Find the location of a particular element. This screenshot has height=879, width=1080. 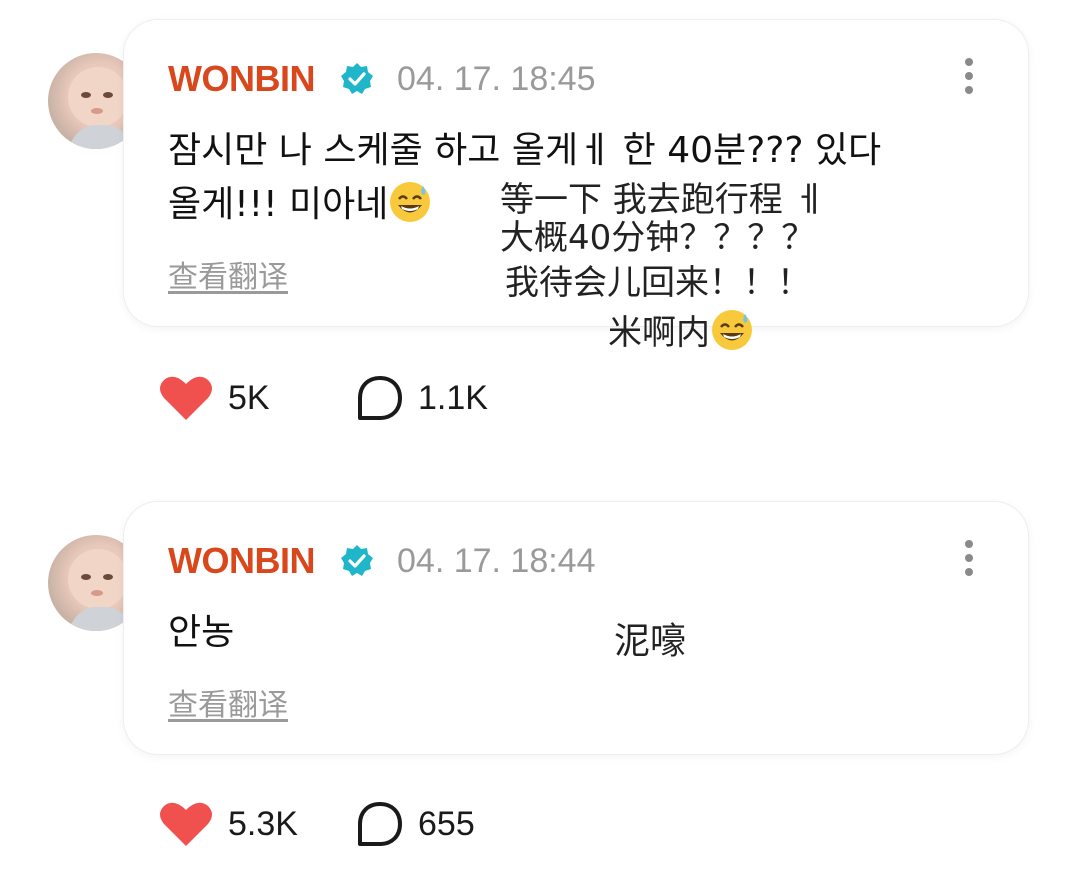

handwritten-translation-line: 等一下 我去跑行程 ㅔ is located at coordinates (662, 200).